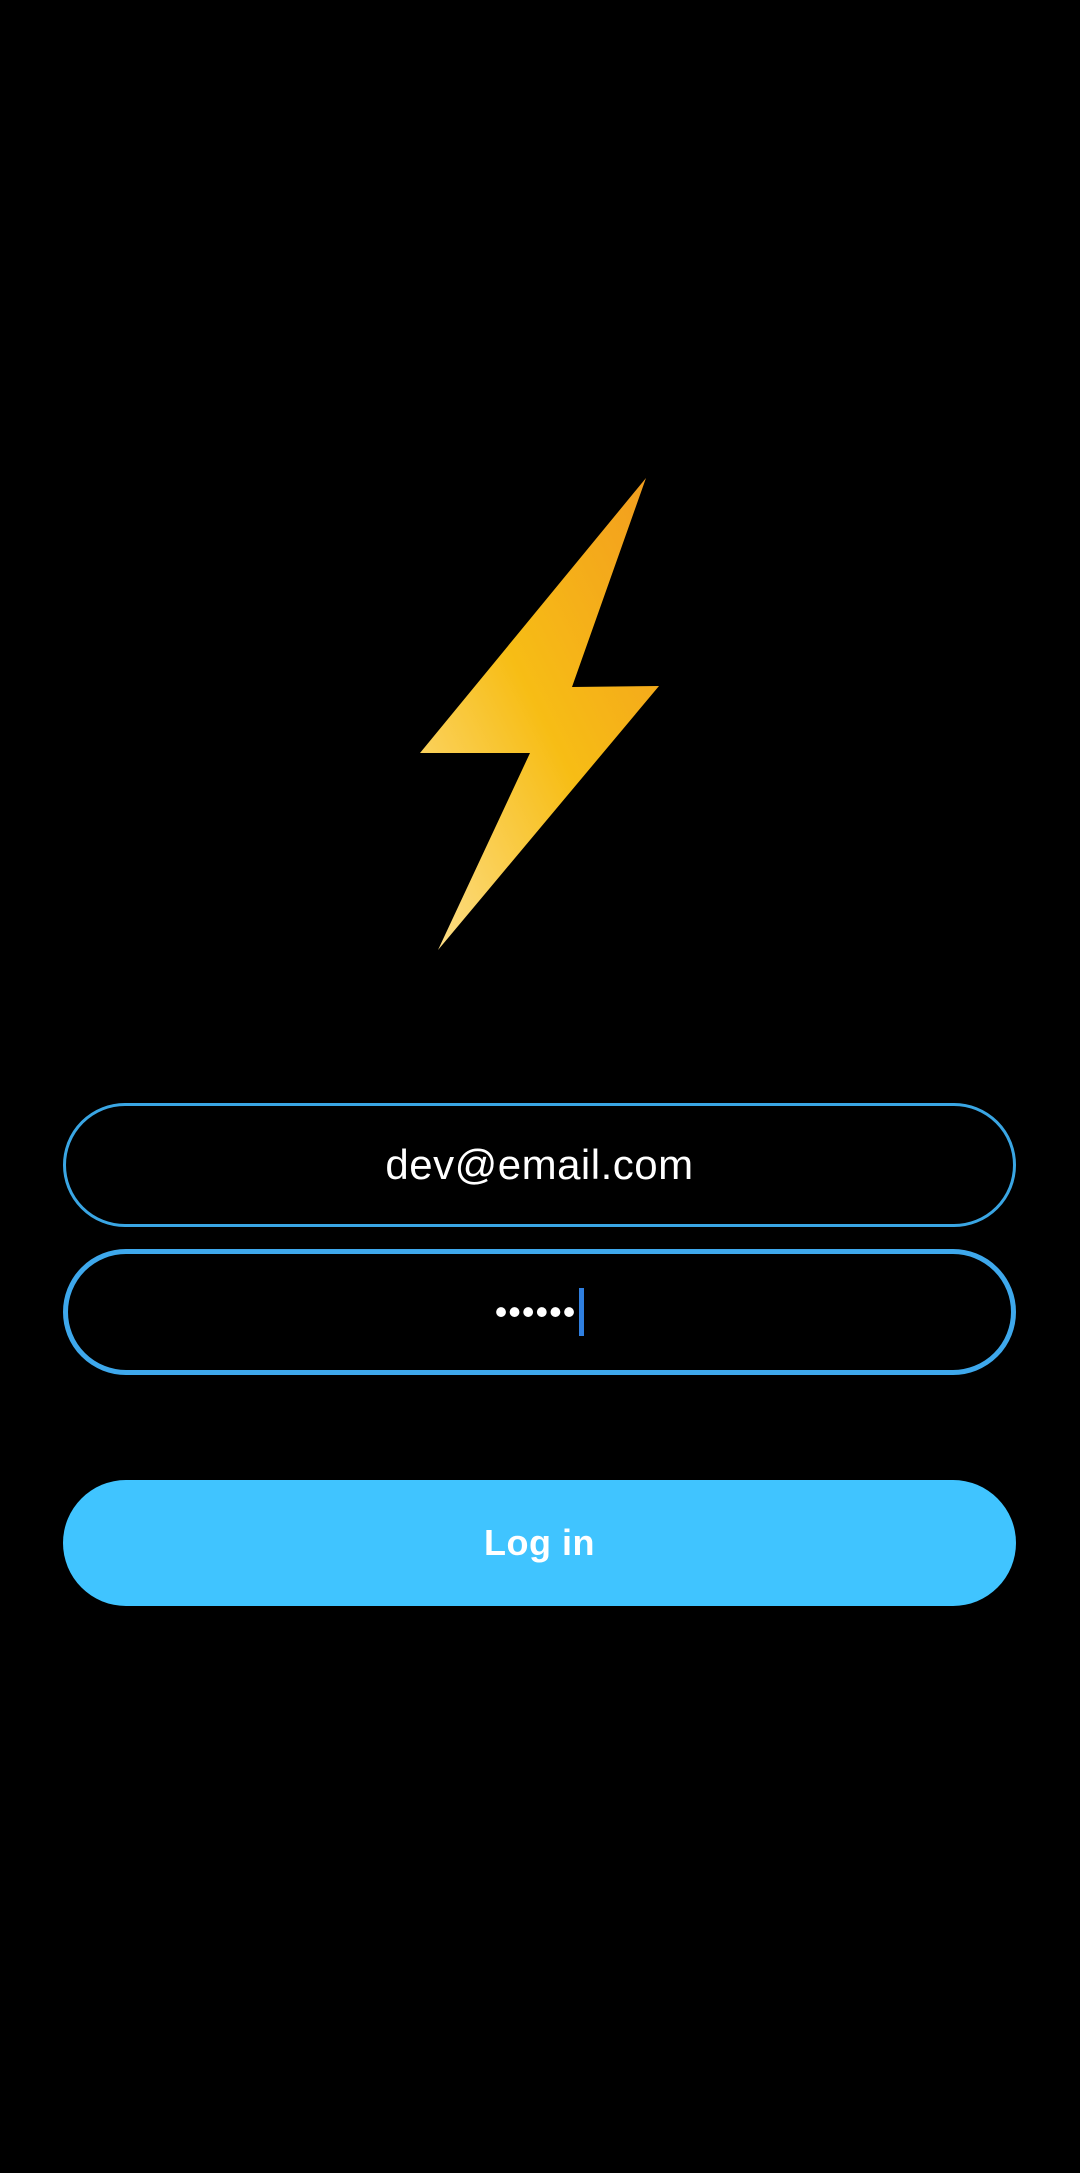 This screenshot has width=1080, height=2173. Describe the element at coordinates (582, 1312) in the screenshot. I see `text-cursor` at that location.